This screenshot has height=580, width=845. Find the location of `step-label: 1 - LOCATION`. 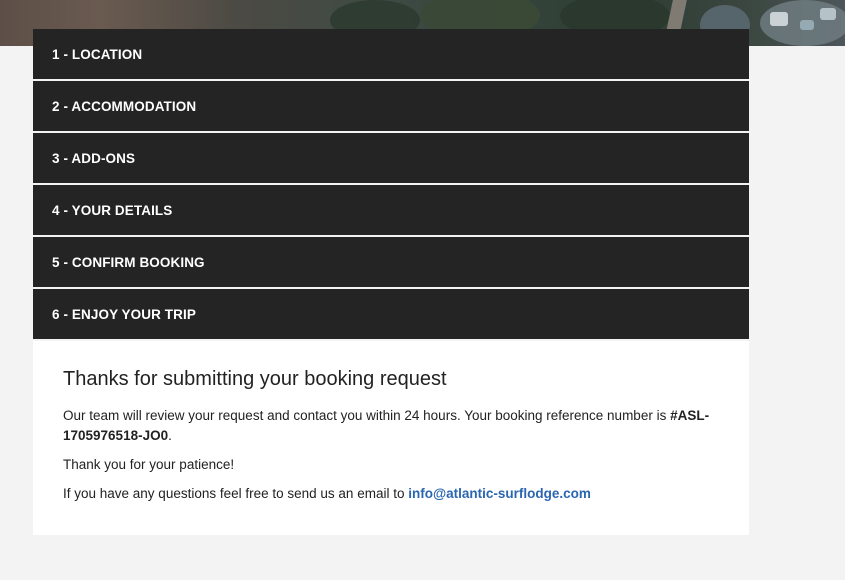

step-label: 1 - LOCATION is located at coordinates (97, 54).